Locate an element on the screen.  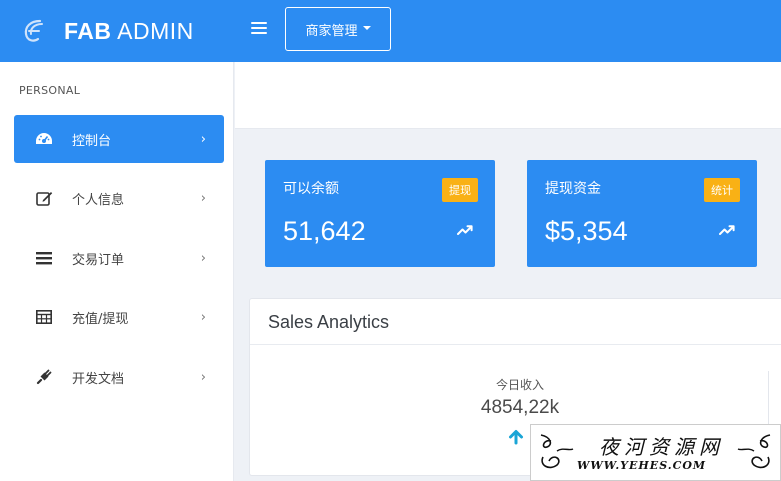
top-bar: 商家管理 is located at coordinates (507, 31).